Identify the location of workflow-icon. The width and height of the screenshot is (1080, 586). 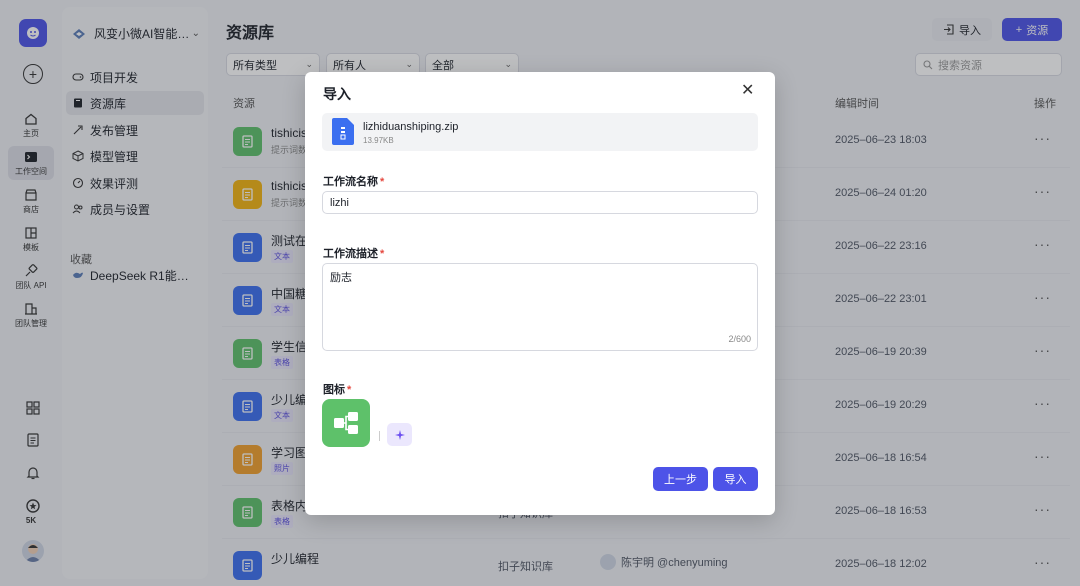
(346, 423).